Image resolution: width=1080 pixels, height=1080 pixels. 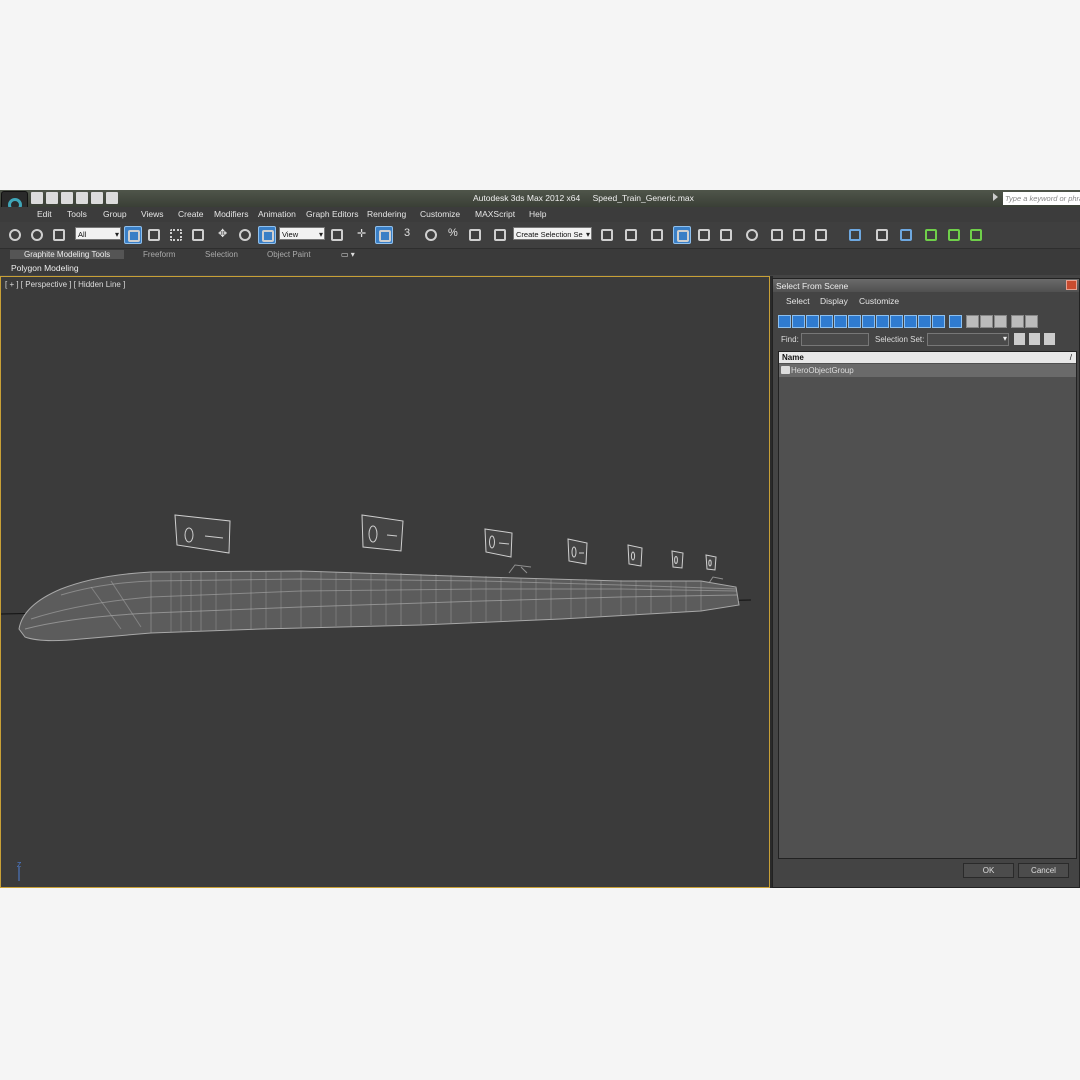 What do you see at coordinates (133, 235) in the screenshot?
I see `select-object-button` at bounding box center [133, 235].